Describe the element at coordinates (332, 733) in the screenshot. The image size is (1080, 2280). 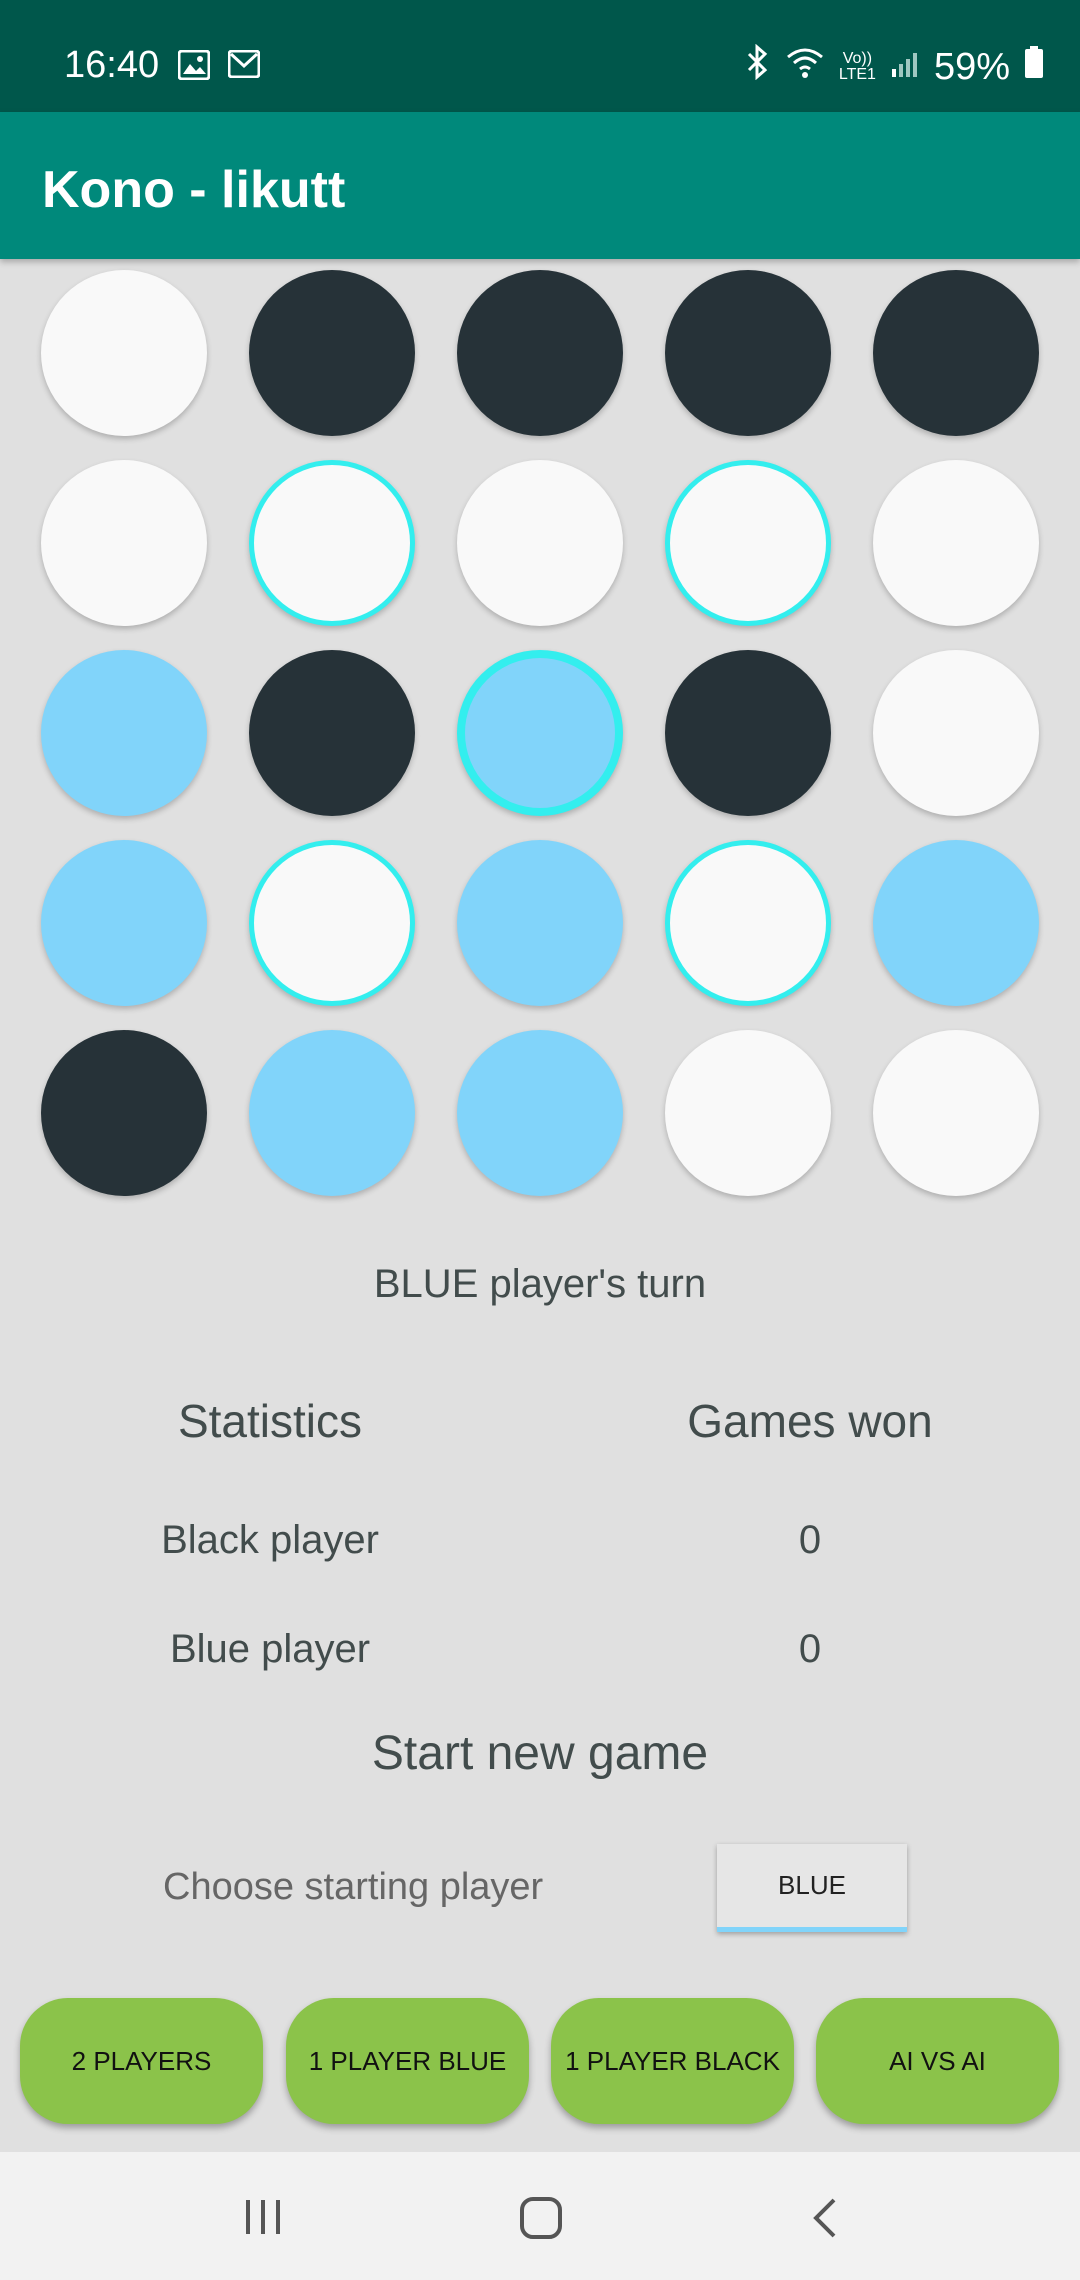
I see `board-cell-r2-c1` at that location.